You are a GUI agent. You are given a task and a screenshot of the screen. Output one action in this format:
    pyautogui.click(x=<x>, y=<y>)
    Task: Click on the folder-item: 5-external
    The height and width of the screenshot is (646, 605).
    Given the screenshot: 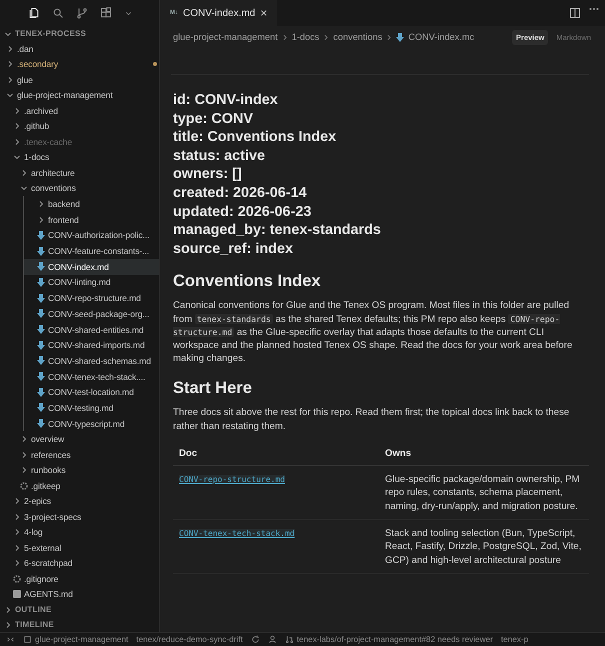 What is the action you would take?
    pyautogui.click(x=79, y=548)
    